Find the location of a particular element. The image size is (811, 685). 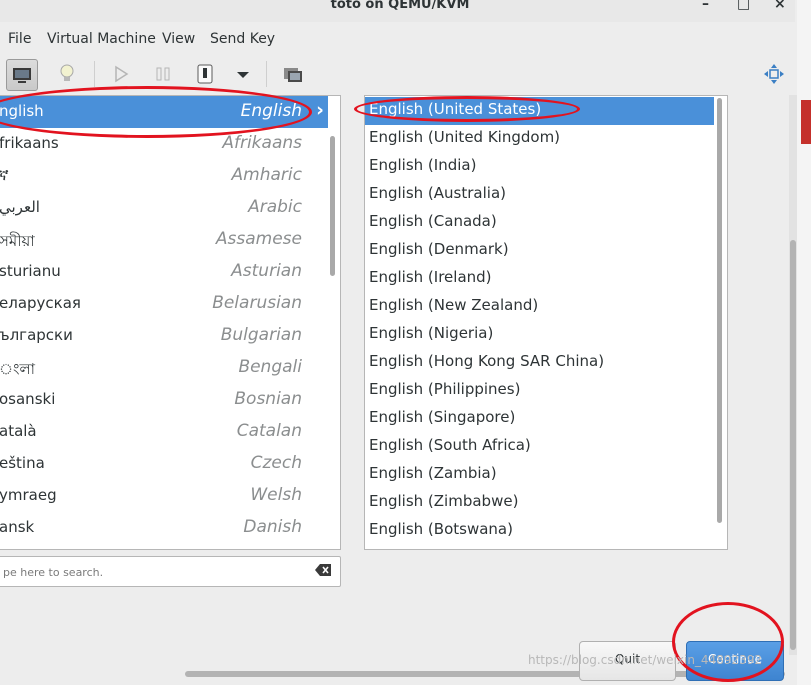

locale-row: English (Australia) is located at coordinates (539, 195).